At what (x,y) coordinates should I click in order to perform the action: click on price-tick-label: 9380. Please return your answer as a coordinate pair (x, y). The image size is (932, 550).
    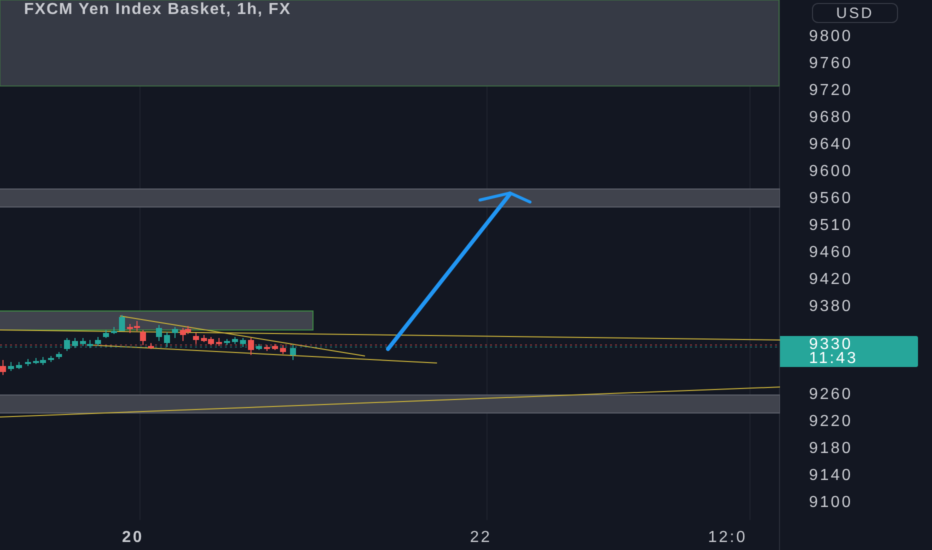
    Looking at the image, I should click on (831, 306).